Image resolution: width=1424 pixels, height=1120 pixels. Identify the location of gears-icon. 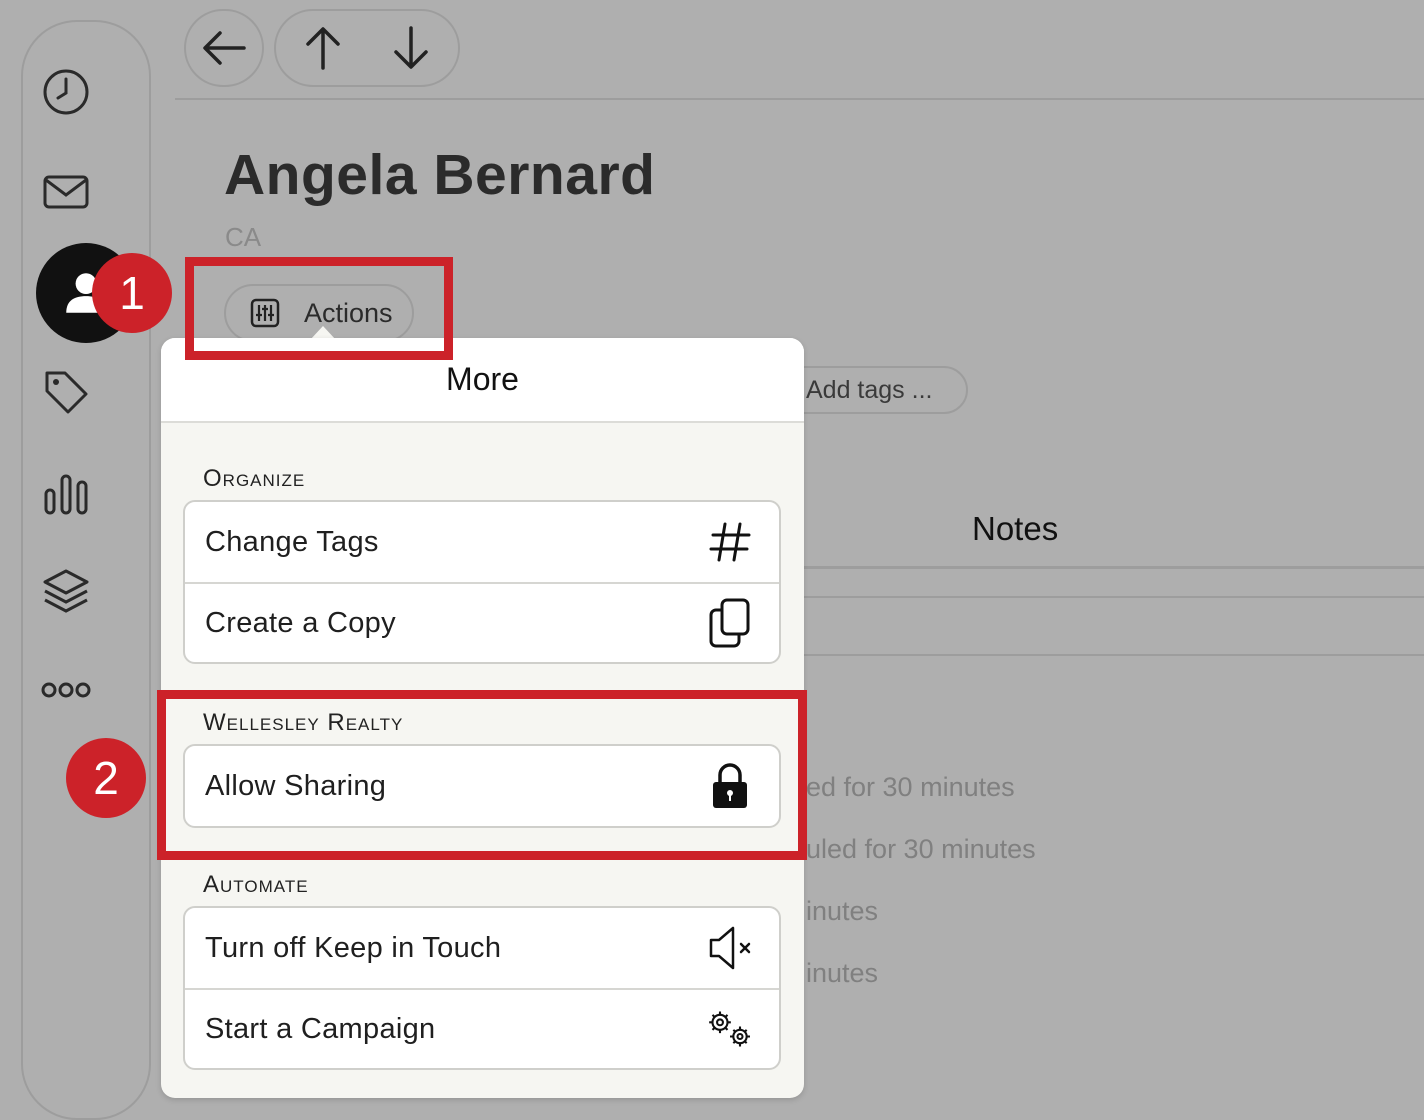
(730, 1029).